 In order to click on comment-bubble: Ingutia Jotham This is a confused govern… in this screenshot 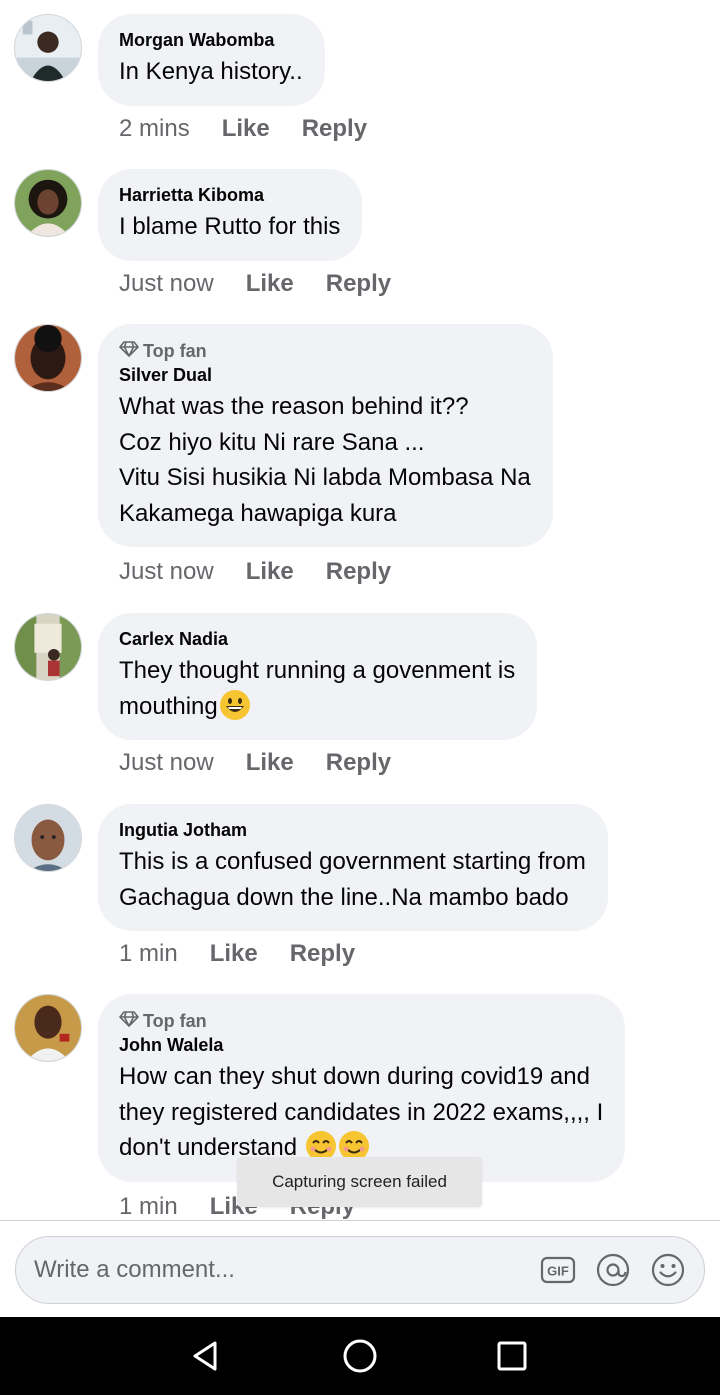, I will do `click(353, 867)`.